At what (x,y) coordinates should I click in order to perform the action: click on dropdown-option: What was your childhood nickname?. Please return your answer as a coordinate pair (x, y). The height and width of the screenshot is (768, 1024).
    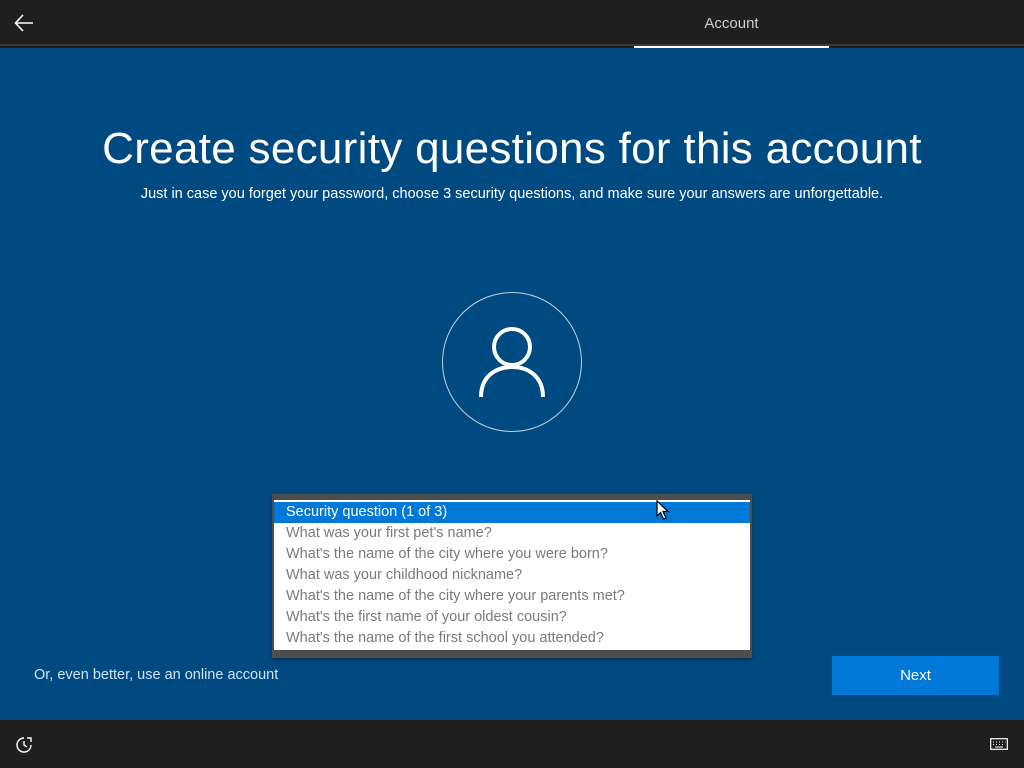
    Looking at the image, I should click on (512, 575).